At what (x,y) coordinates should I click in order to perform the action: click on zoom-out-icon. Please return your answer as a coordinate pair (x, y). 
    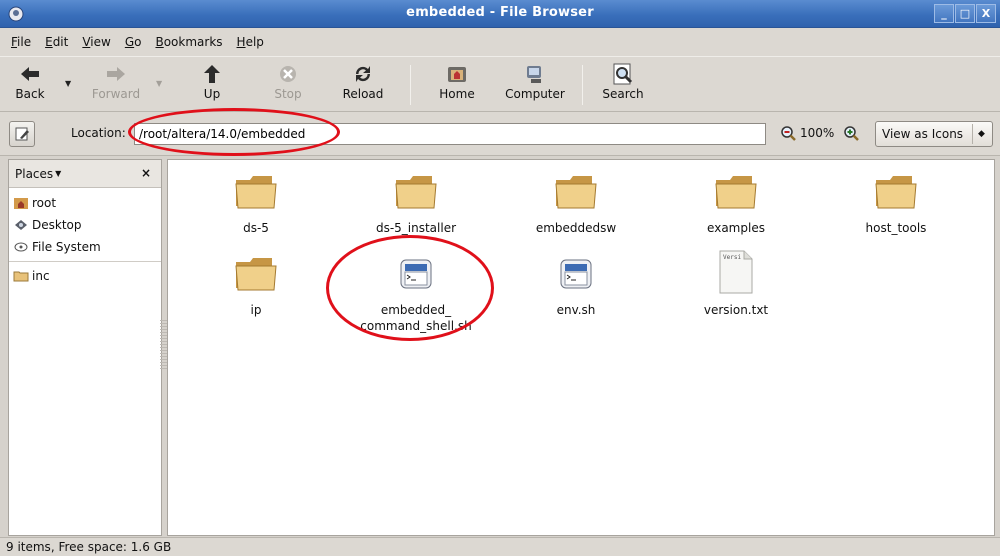
    Looking at the image, I should click on (788, 133).